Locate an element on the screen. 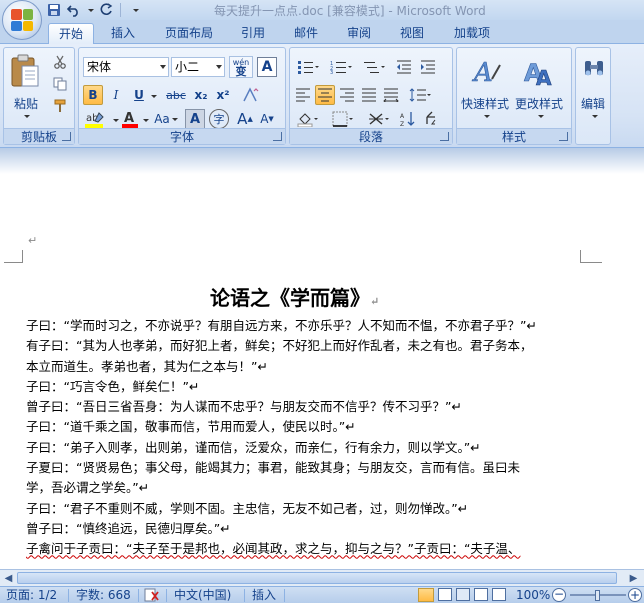  text-effects-icon is located at coordinates (251, 95).